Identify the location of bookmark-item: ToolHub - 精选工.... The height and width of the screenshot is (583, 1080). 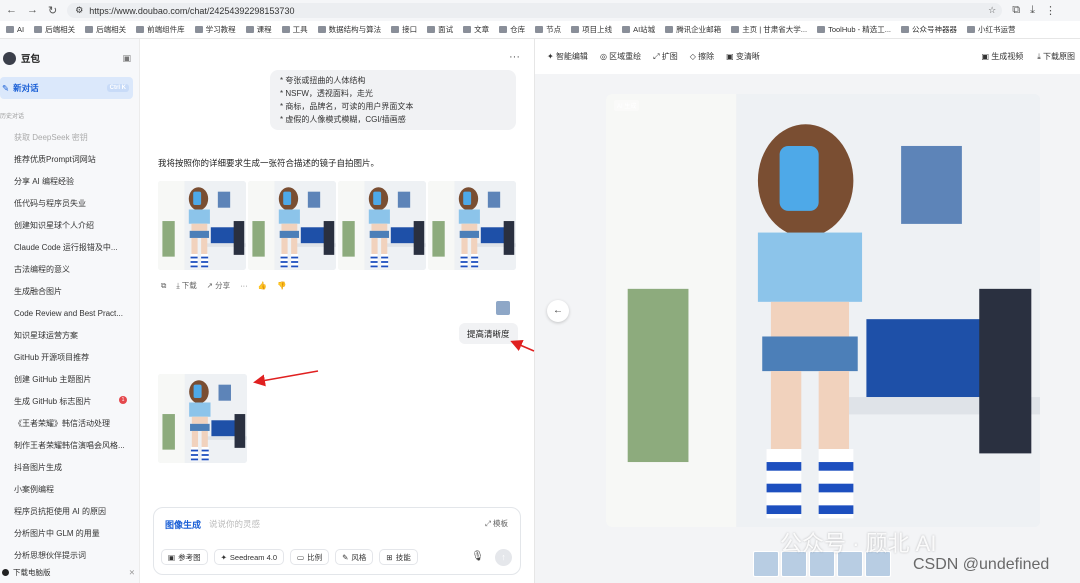
(854, 29).